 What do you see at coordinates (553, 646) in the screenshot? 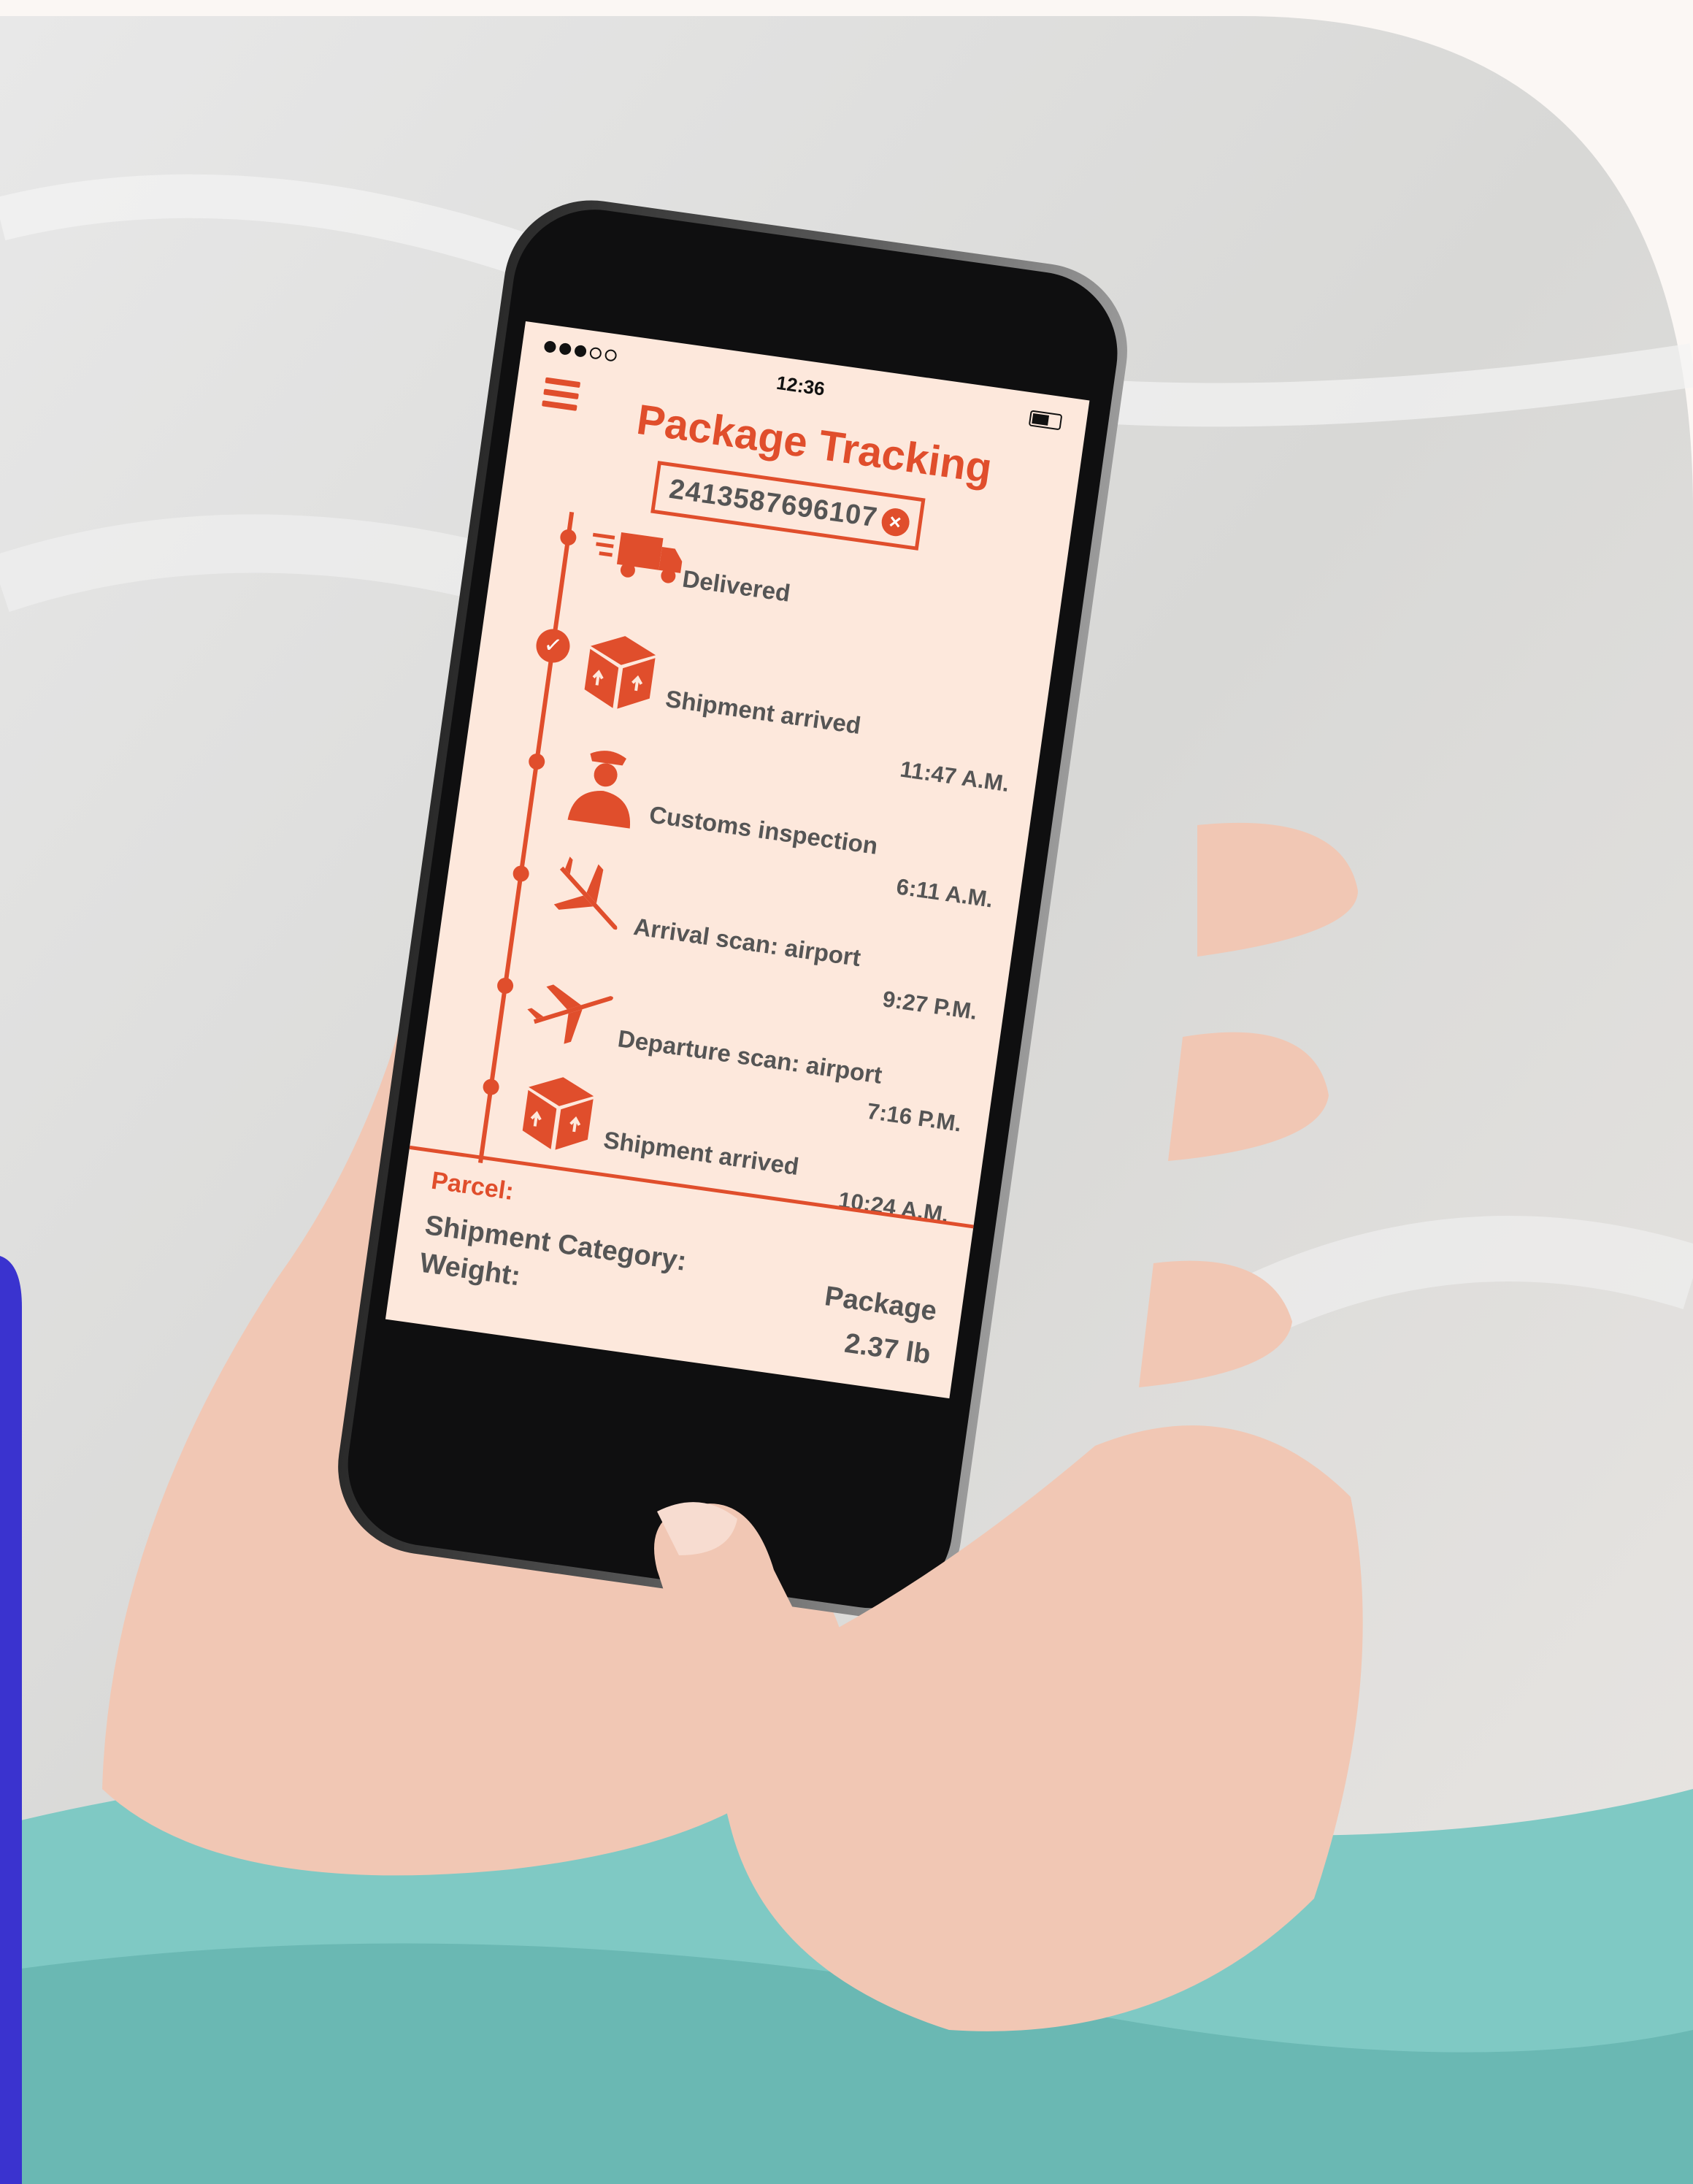
I see `checkmark-icon: ✓` at bounding box center [553, 646].